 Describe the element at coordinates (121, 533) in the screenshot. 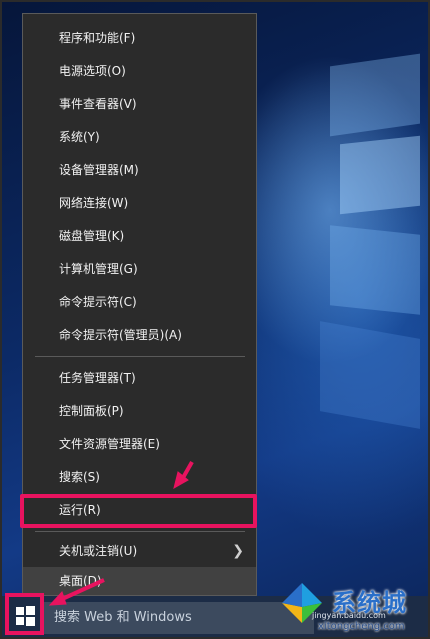

I see `annotation-arrows` at that location.